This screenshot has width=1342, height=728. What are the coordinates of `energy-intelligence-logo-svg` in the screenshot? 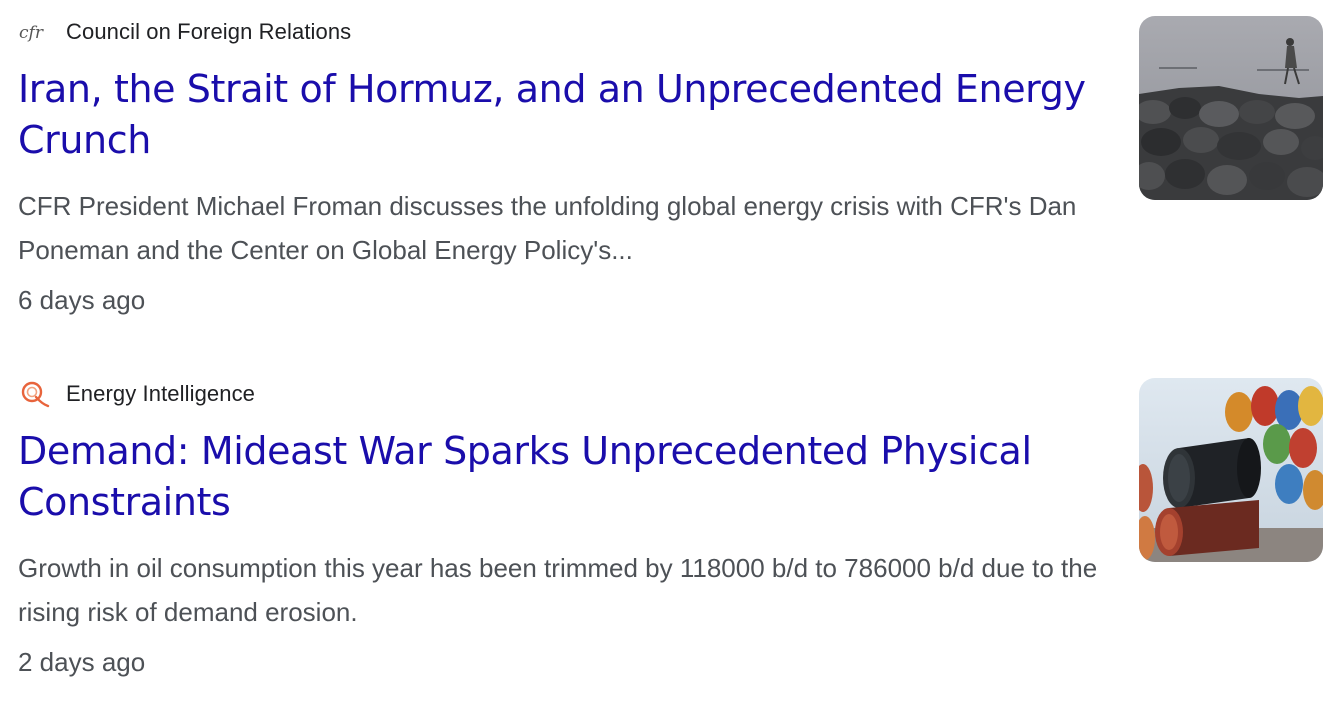 It's located at (35, 394).